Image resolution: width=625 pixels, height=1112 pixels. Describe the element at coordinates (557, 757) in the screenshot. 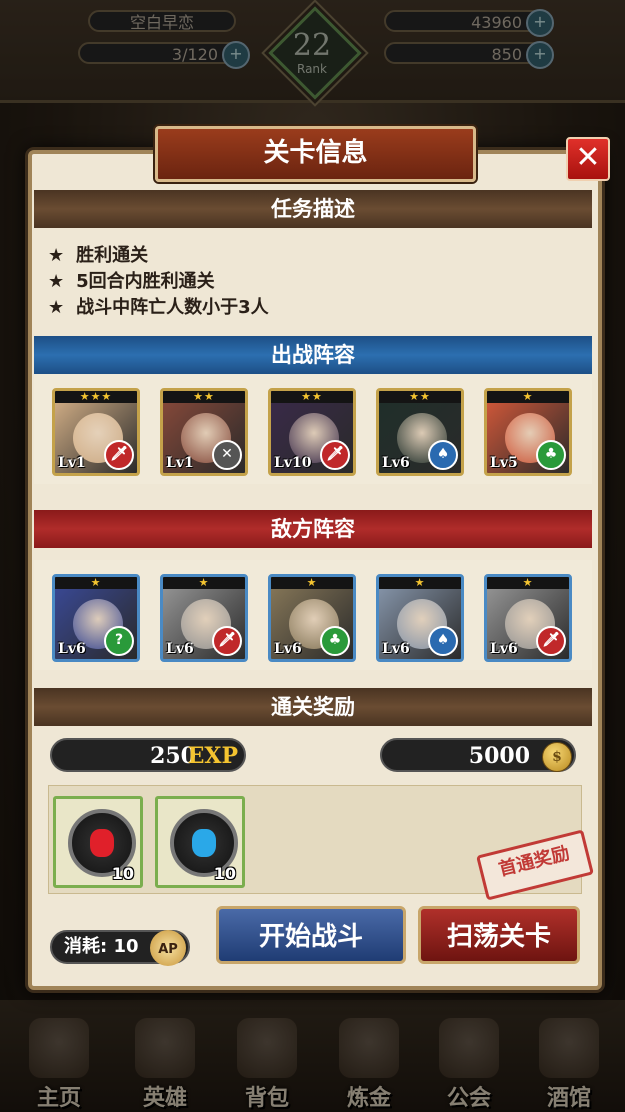

I see `coin-icon: $` at that location.